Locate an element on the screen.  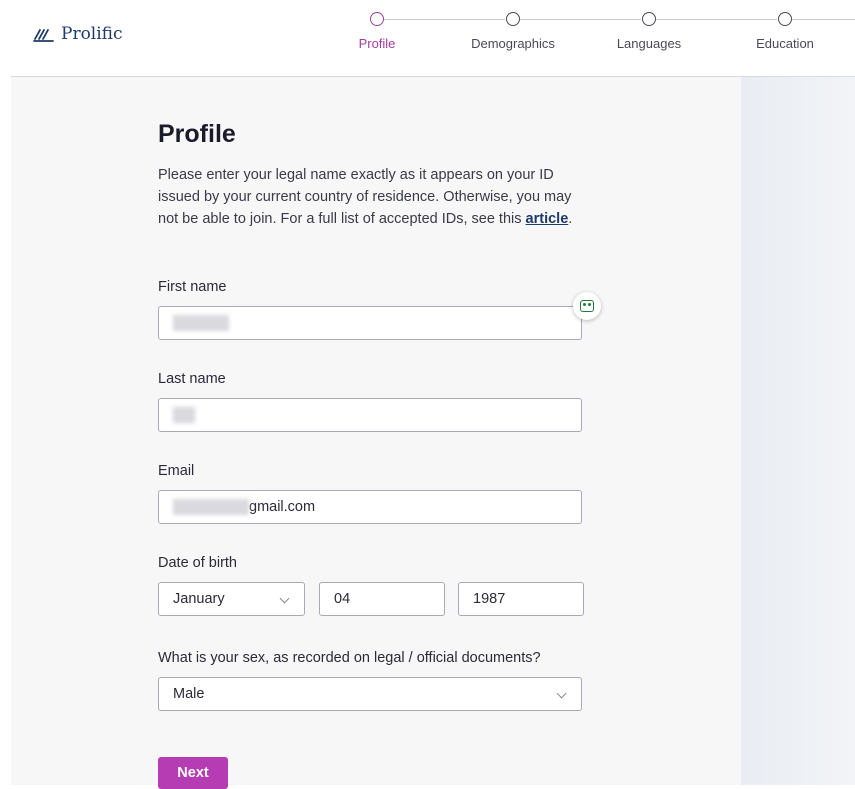
dob-day-value: 04 is located at coordinates (342, 599).